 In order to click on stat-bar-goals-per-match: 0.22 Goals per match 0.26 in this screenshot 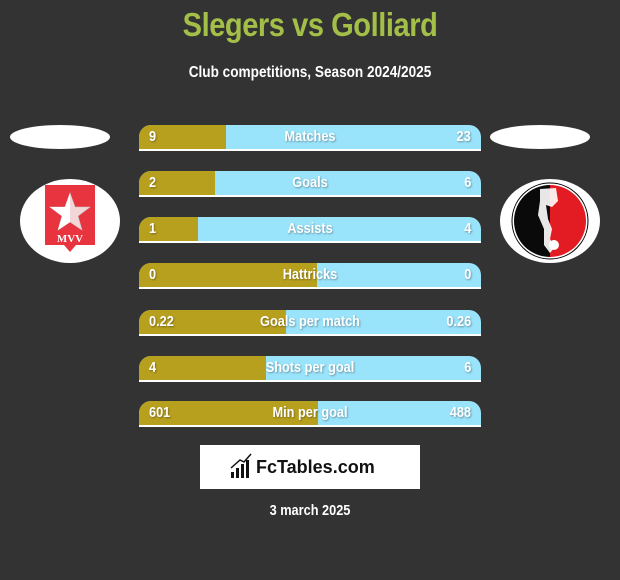, I will do `click(310, 323)`.